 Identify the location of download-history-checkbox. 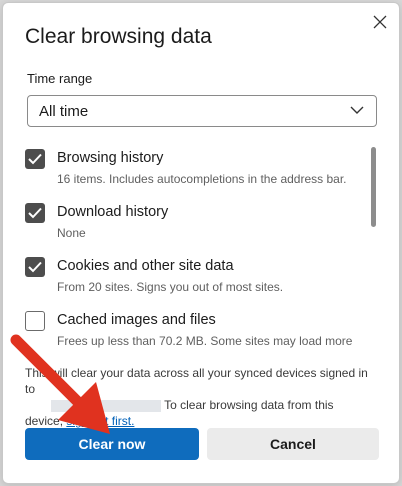
(35, 213).